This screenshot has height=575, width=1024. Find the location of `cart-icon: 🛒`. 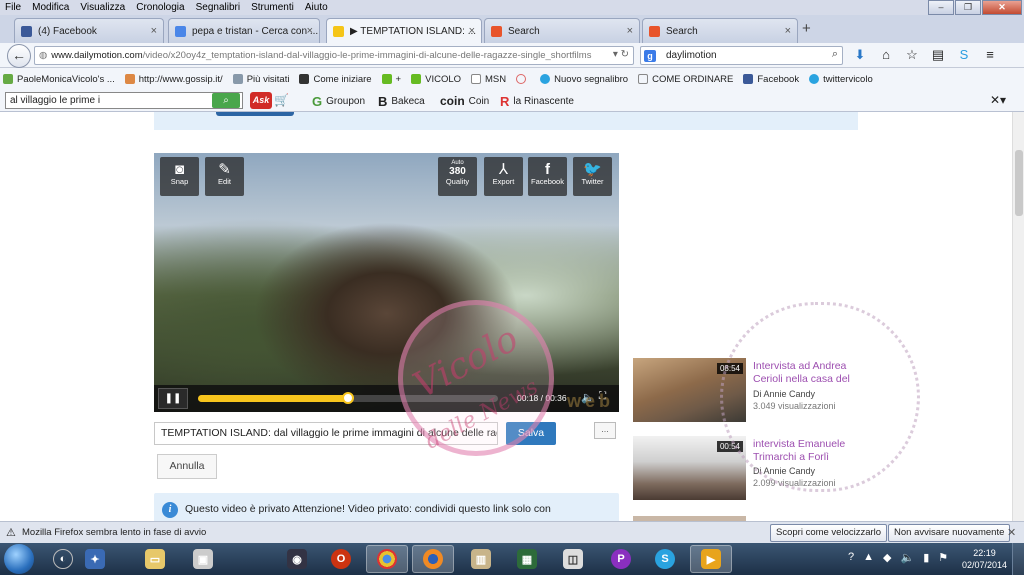

cart-icon: 🛒 is located at coordinates (281, 100).